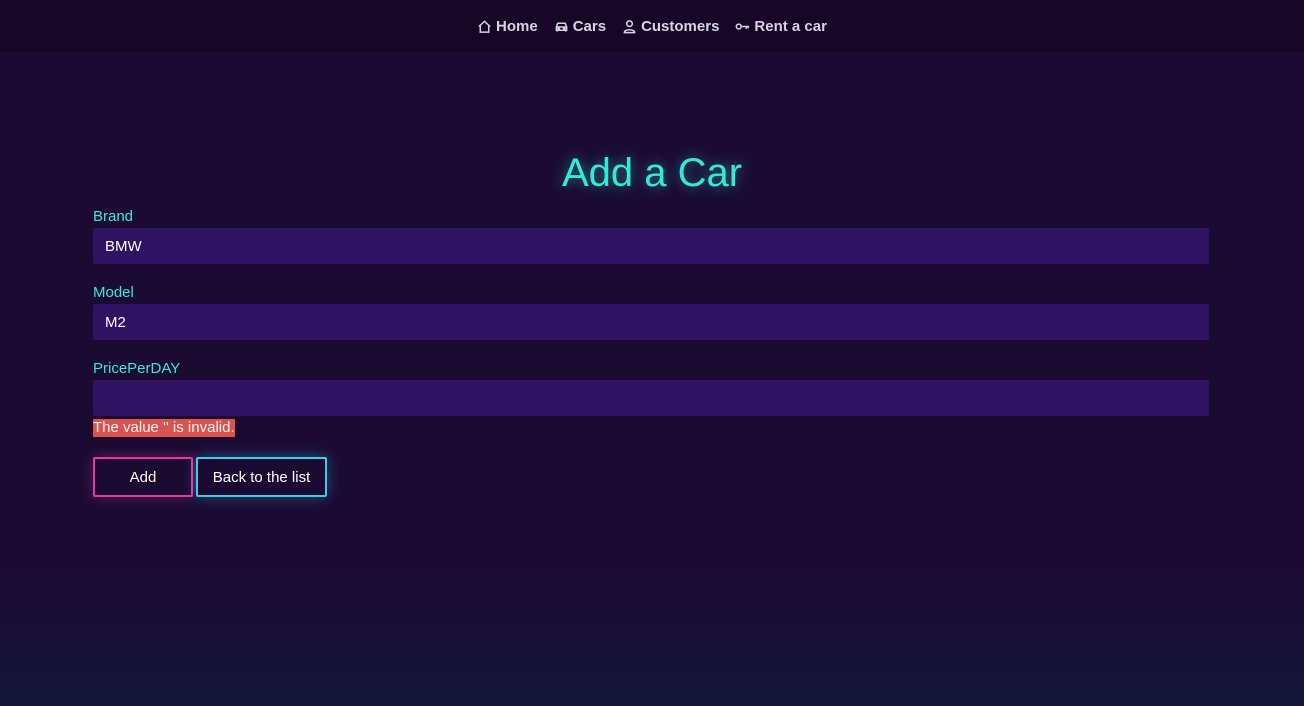 The image size is (1304, 706). Describe the element at coordinates (261, 477) in the screenshot. I see `back-to-list-button: Back to the list` at that location.